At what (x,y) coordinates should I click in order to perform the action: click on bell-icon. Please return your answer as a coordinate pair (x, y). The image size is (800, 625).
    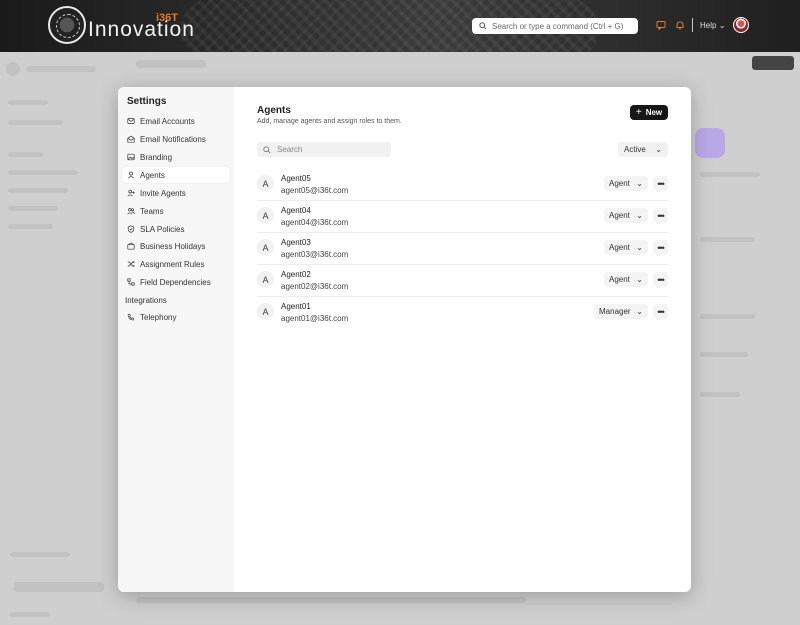
    Looking at the image, I should click on (680, 25).